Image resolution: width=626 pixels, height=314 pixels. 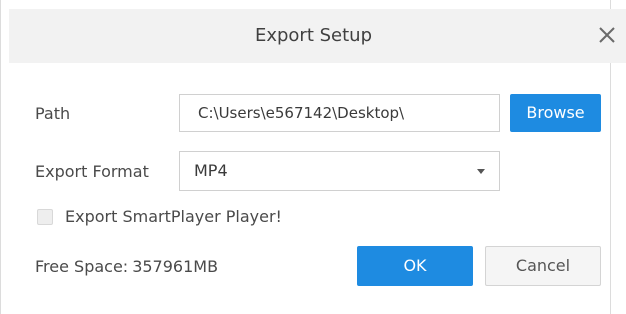 What do you see at coordinates (82, 266) in the screenshot?
I see `free-space-label: Free Space:` at bounding box center [82, 266].